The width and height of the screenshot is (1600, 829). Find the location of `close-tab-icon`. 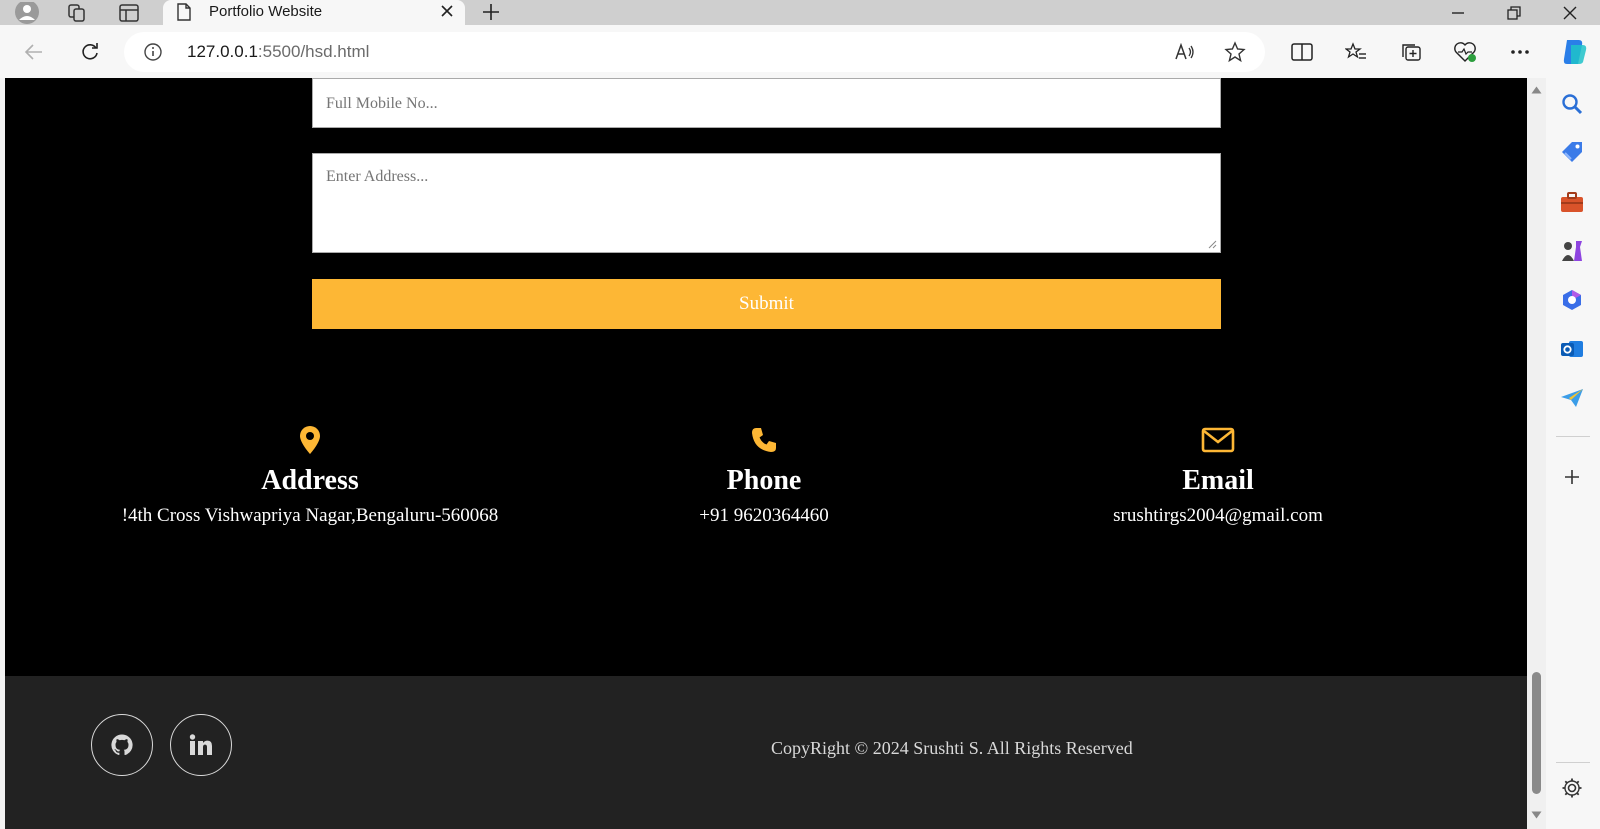

close-tab-icon is located at coordinates (447, 11).